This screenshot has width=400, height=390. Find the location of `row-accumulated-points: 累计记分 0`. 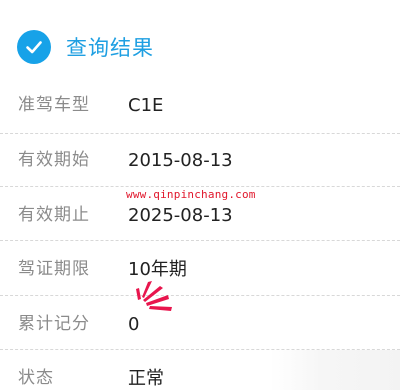

row-accumulated-points: 累计记分 0 is located at coordinates (200, 324).